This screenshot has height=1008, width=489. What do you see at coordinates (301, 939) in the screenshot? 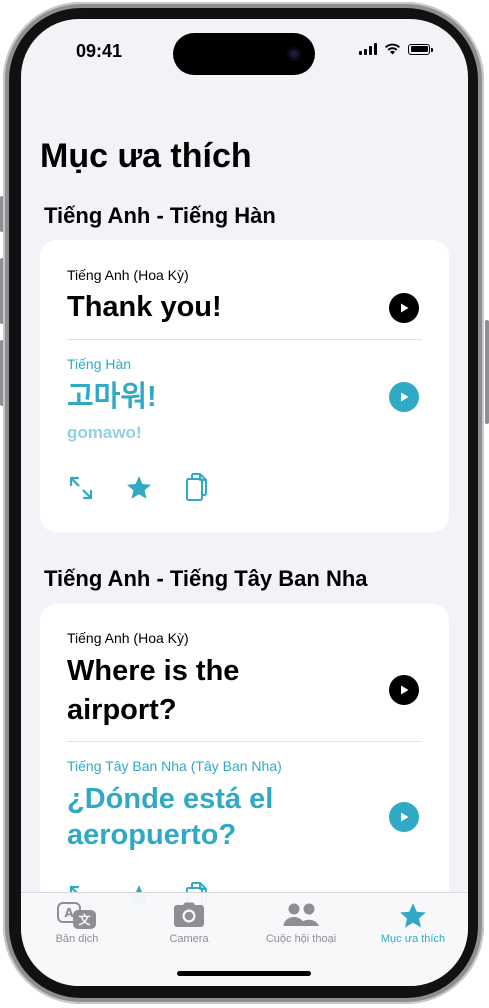
I see `tab-label: Cuộc hội thoại` at bounding box center [301, 939].